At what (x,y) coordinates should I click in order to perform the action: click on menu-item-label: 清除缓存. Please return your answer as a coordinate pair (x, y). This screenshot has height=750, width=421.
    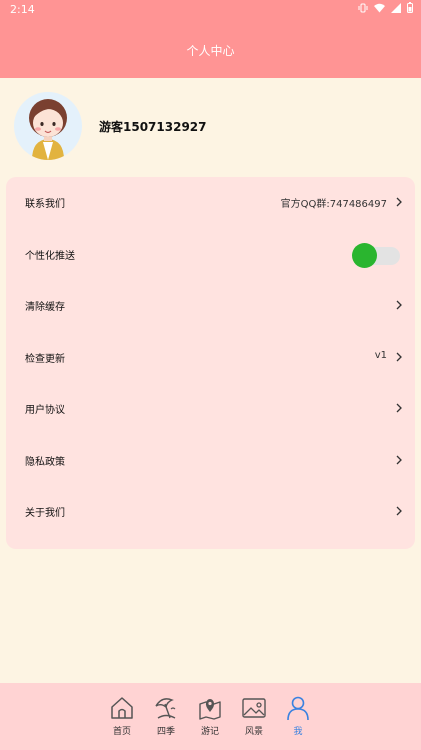
    Looking at the image, I should click on (45, 307).